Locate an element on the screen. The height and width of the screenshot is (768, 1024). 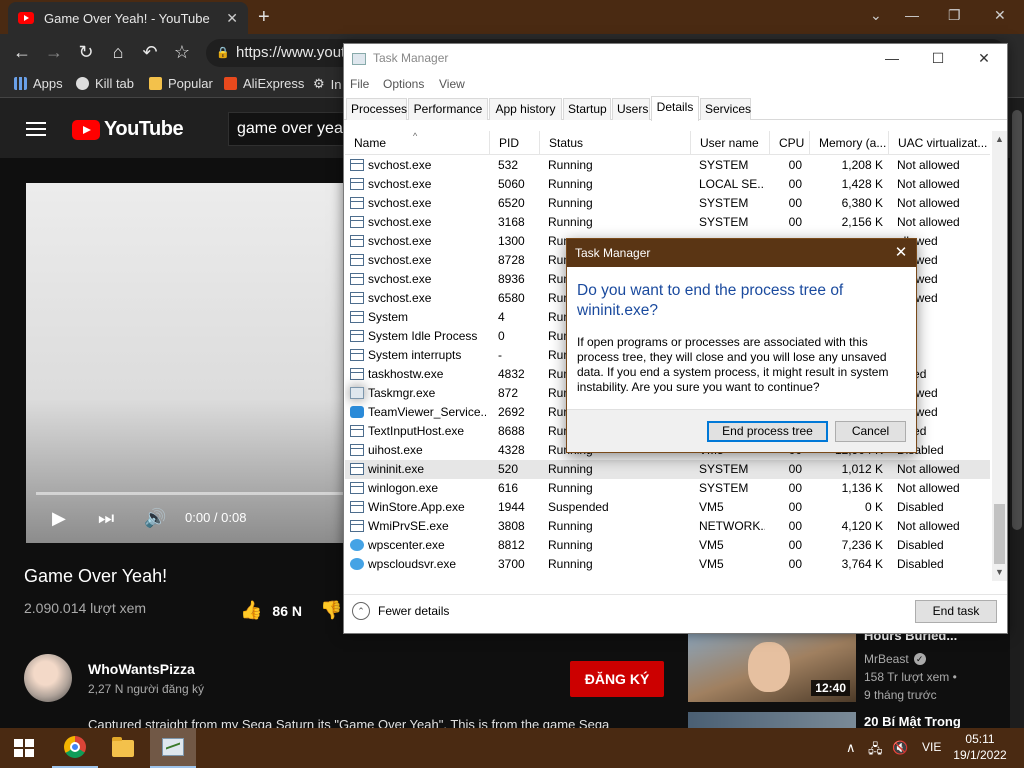
bookmark-kill-tab: Kill tab is located at coordinates (105, 83).